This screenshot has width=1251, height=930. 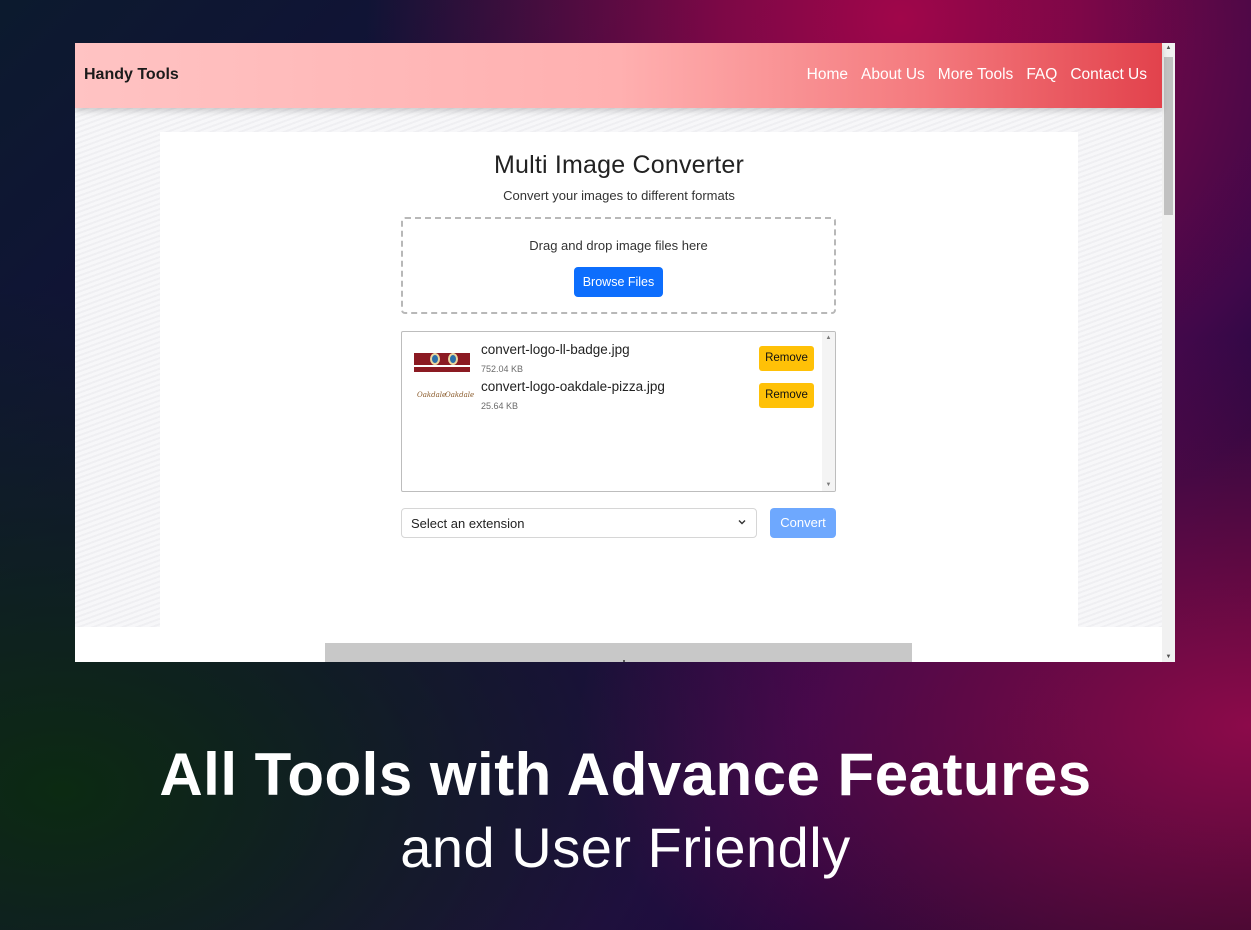 What do you see at coordinates (803, 523) in the screenshot?
I see `convert-button: Convert` at bounding box center [803, 523].